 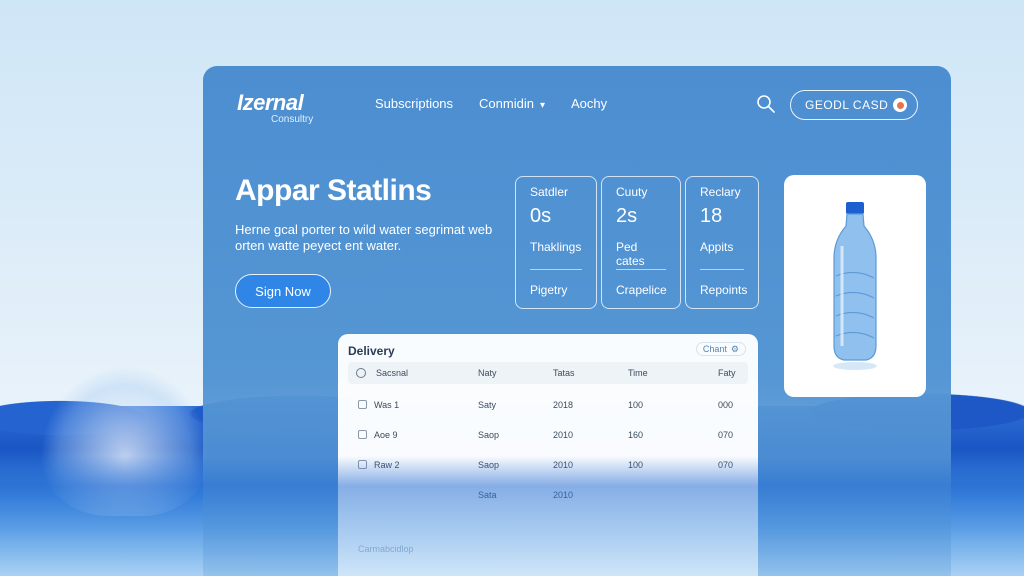 I want to click on nav-item-conmidin: Conmidin ▾, so click(x=512, y=103).